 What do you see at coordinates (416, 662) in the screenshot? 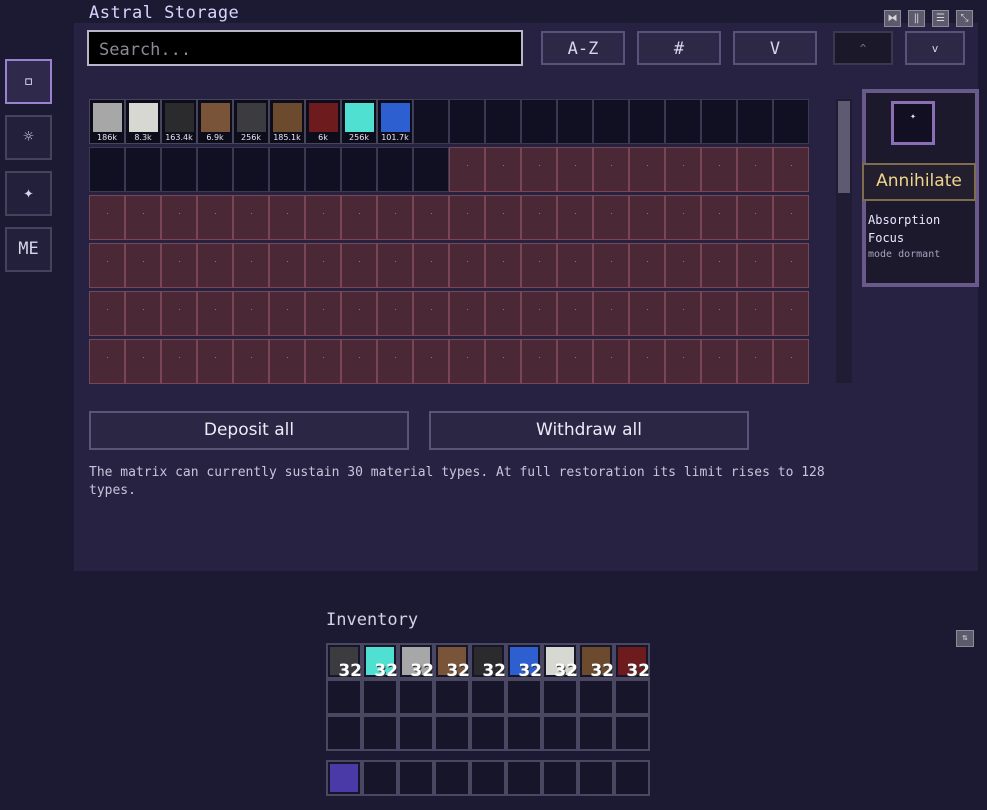
I see `inventory-slot-granite: 32` at bounding box center [416, 662].